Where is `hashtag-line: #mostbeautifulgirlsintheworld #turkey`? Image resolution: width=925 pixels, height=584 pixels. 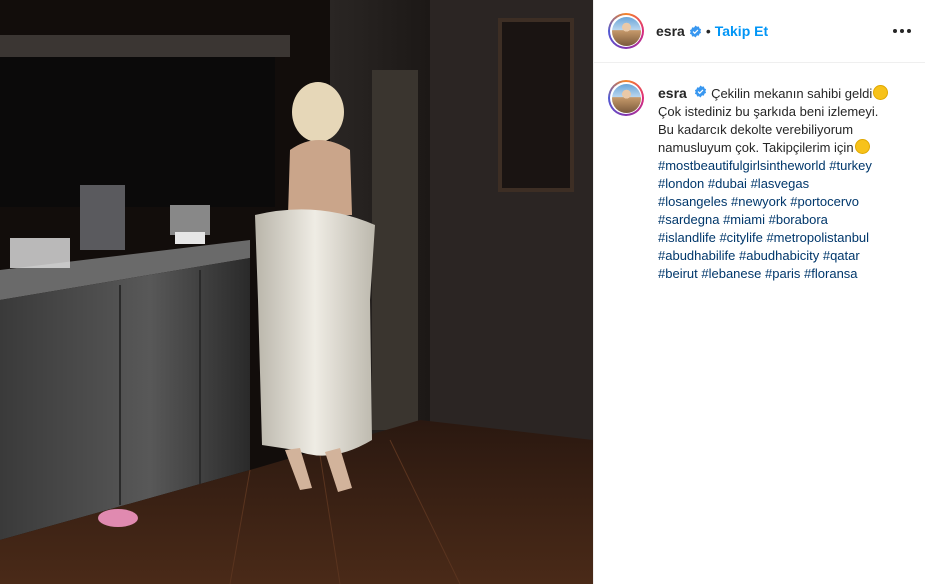
hashtag-line: #mostbeautifulgirlsintheworld #turkey is located at coordinates (783, 166).